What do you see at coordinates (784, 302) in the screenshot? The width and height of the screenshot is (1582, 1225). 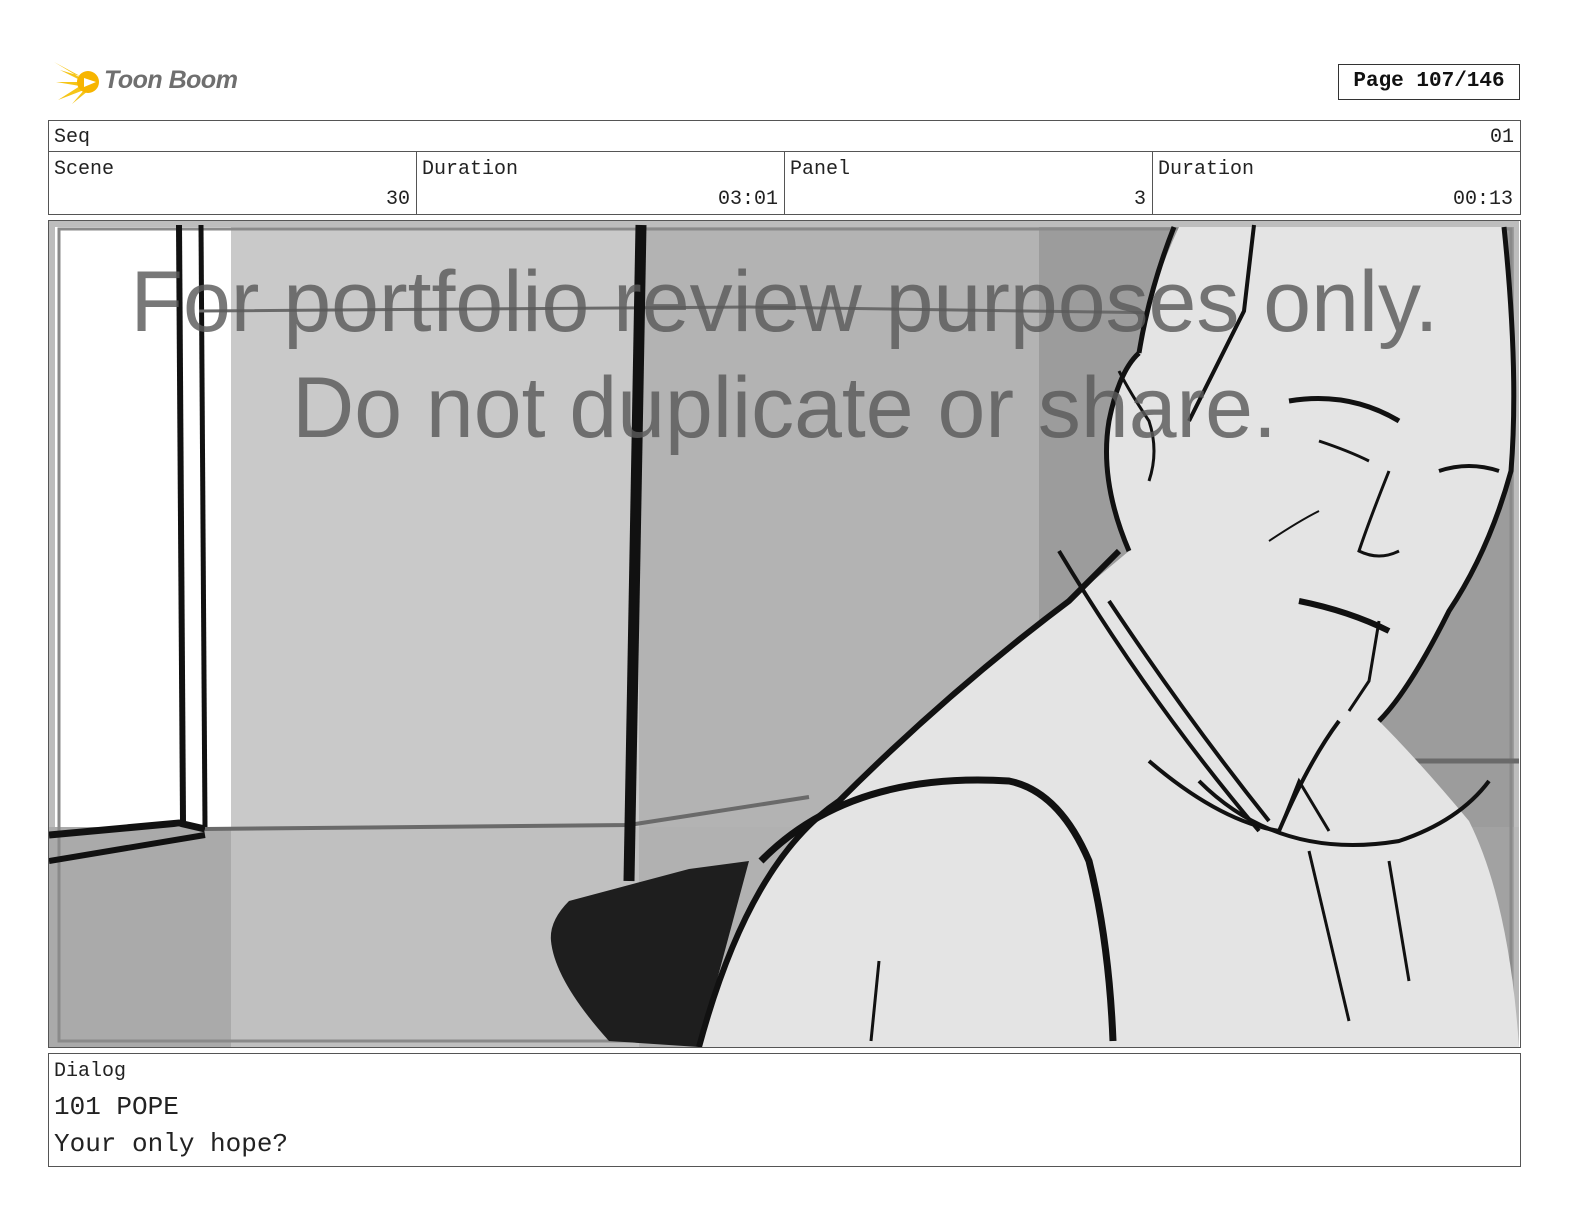 I see `watermark-line-1: For portfolio review purposes only.` at bounding box center [784, 302].